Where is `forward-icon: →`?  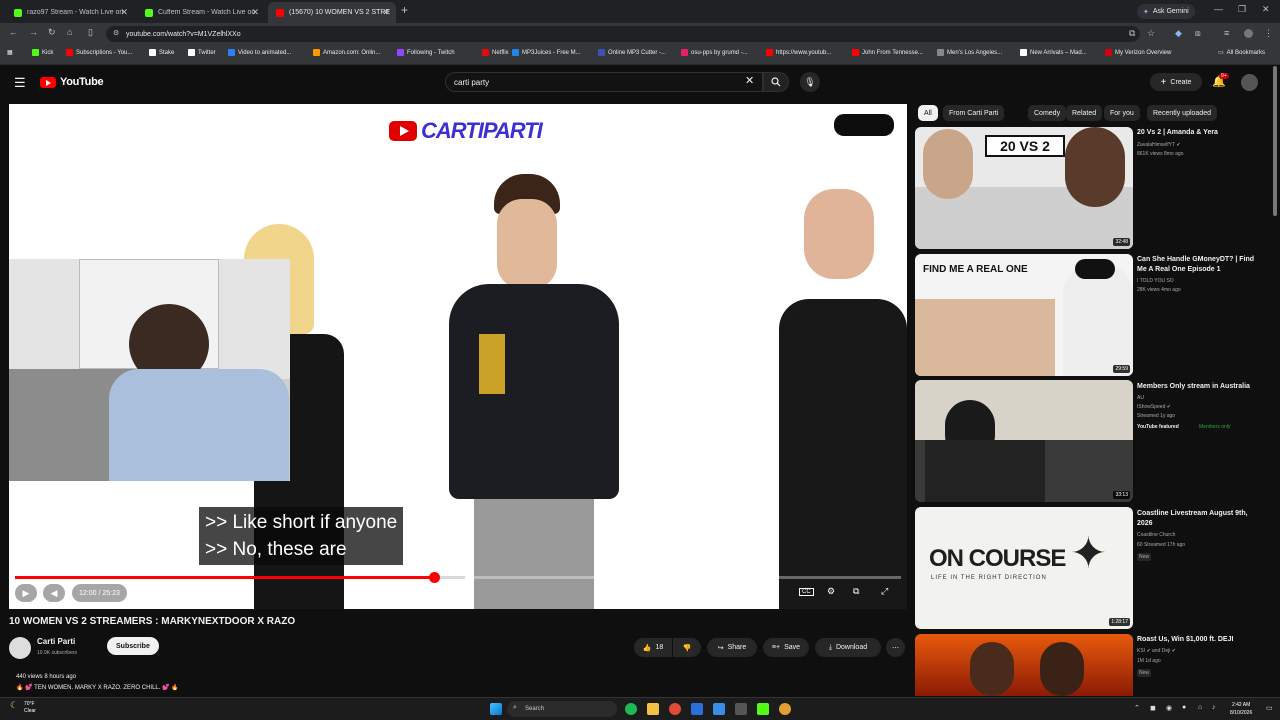
forward-icon: → is located at coordinates (33, 32).